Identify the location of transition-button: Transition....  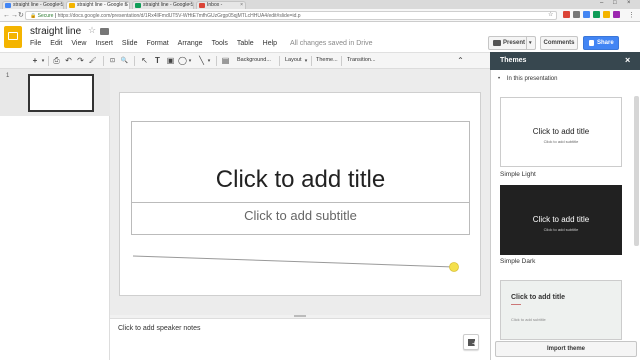
(361, 60).